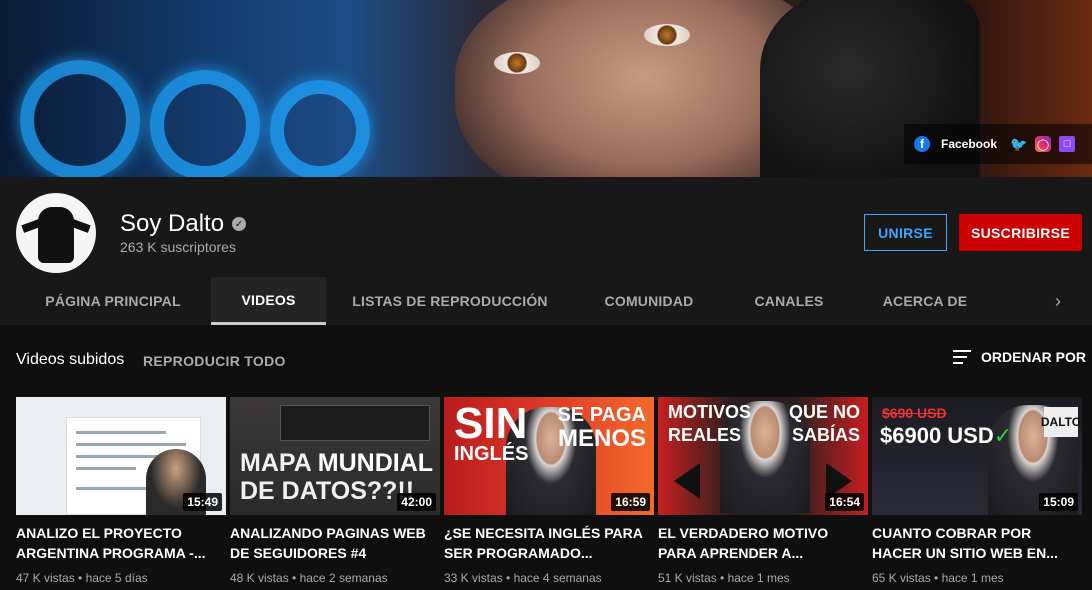 This screenshot has width=1092, height=590. Describe the element at coordinates (969, 144) in the screenshot. I see `facebook-label: Facebook` at that location.